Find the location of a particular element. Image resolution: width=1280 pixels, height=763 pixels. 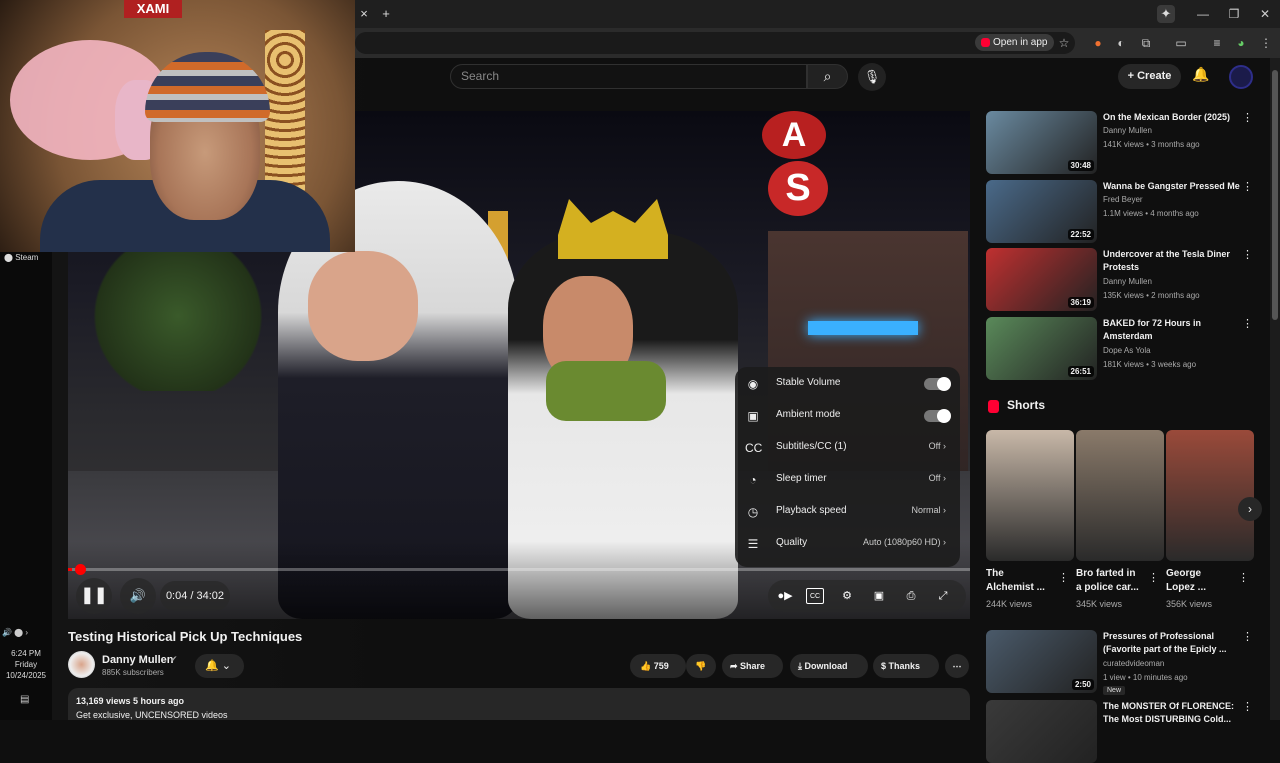

fullscreen-icon: ⤢ is located at coordinates (943, 596).